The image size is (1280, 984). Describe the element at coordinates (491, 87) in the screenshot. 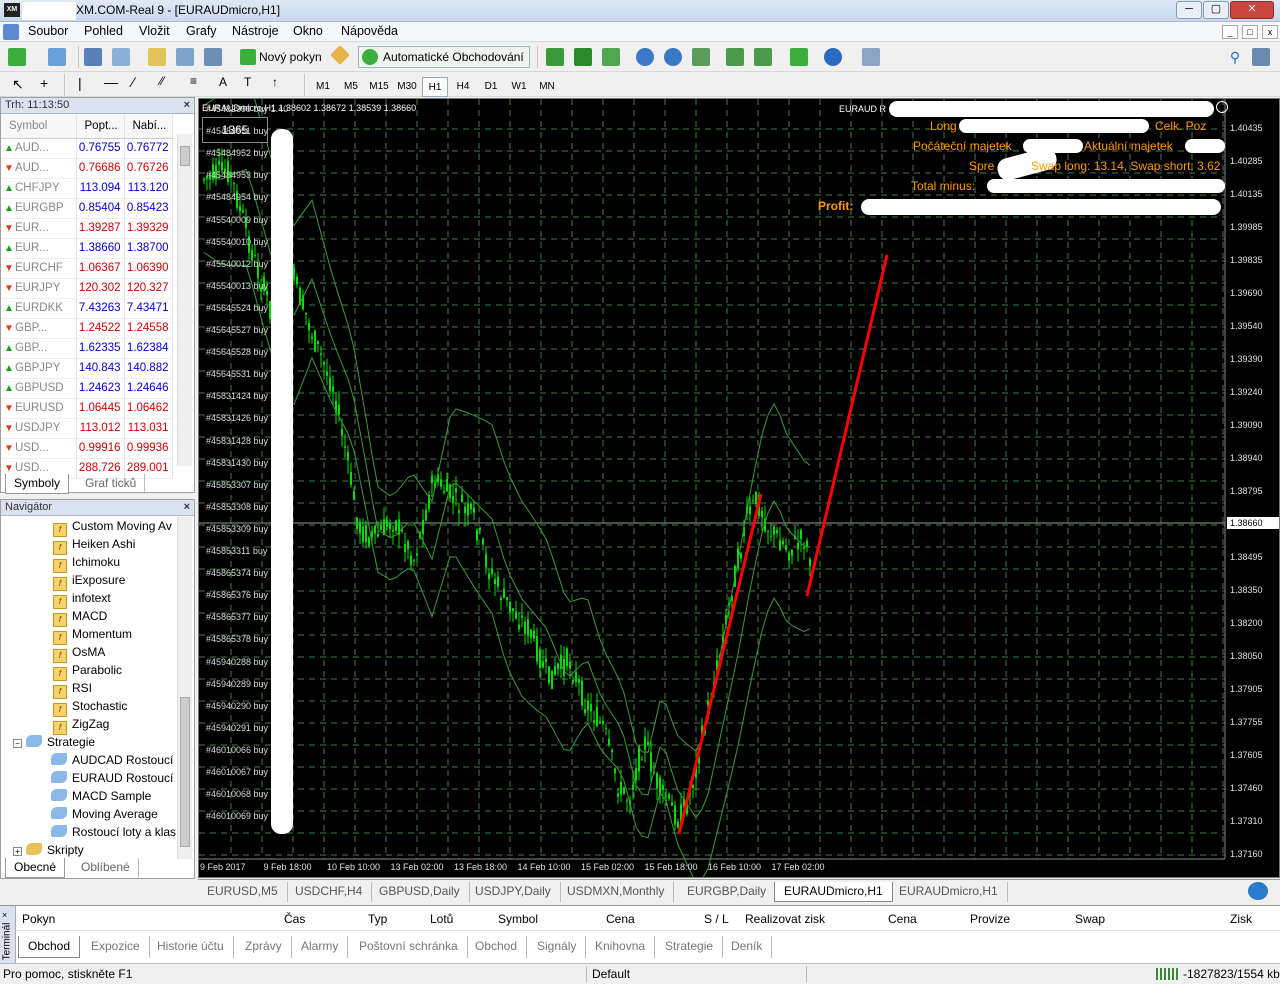

I see `timeframe-d1: D1` at that location.